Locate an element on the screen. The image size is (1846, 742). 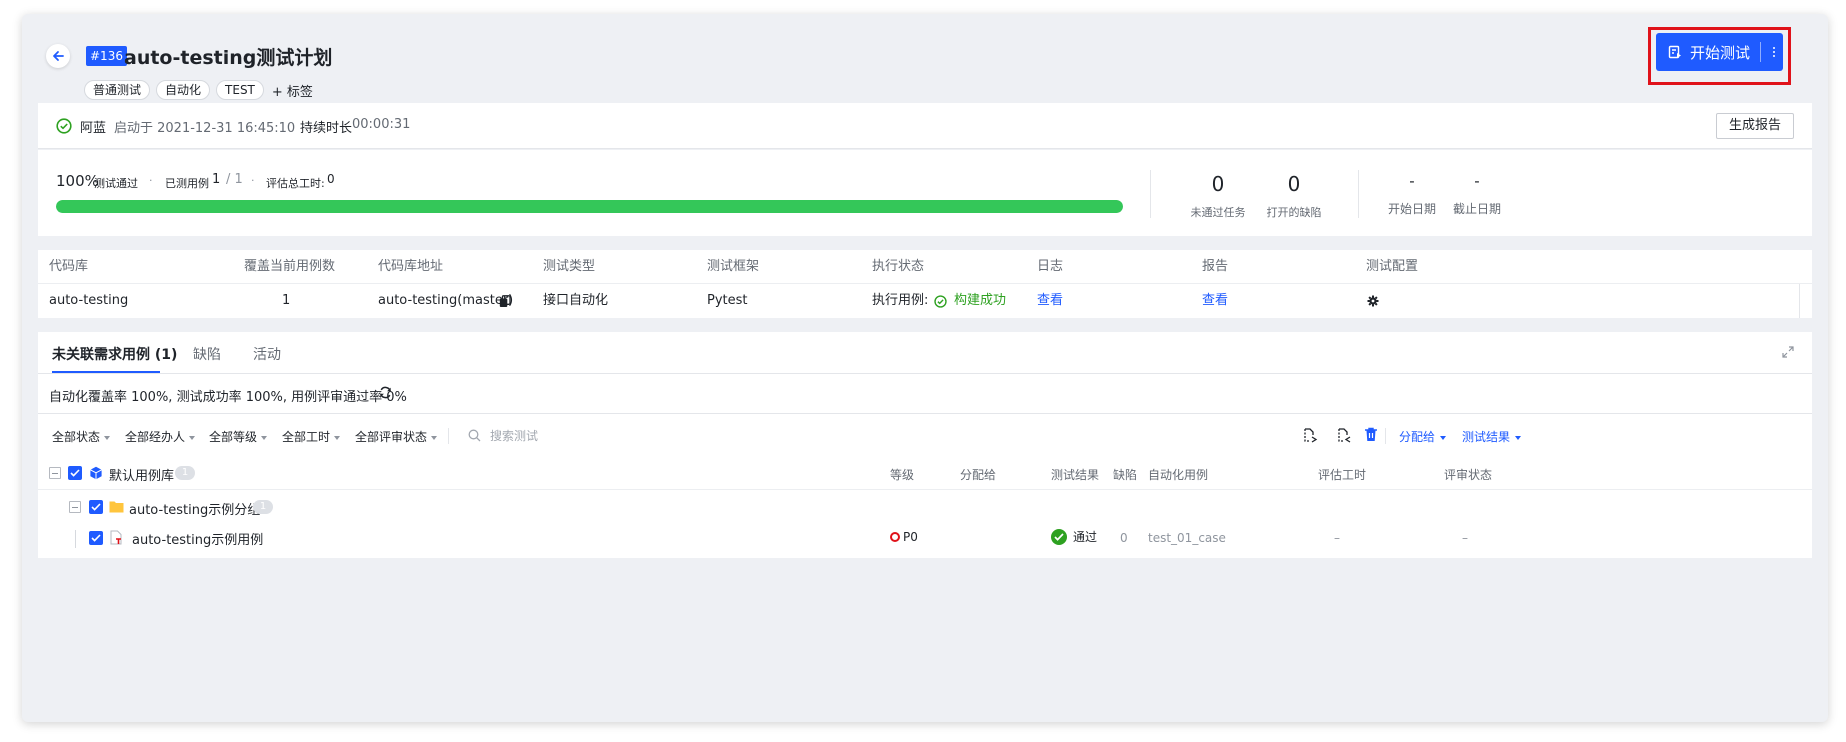
back-button is located at coordinates (58, 56).